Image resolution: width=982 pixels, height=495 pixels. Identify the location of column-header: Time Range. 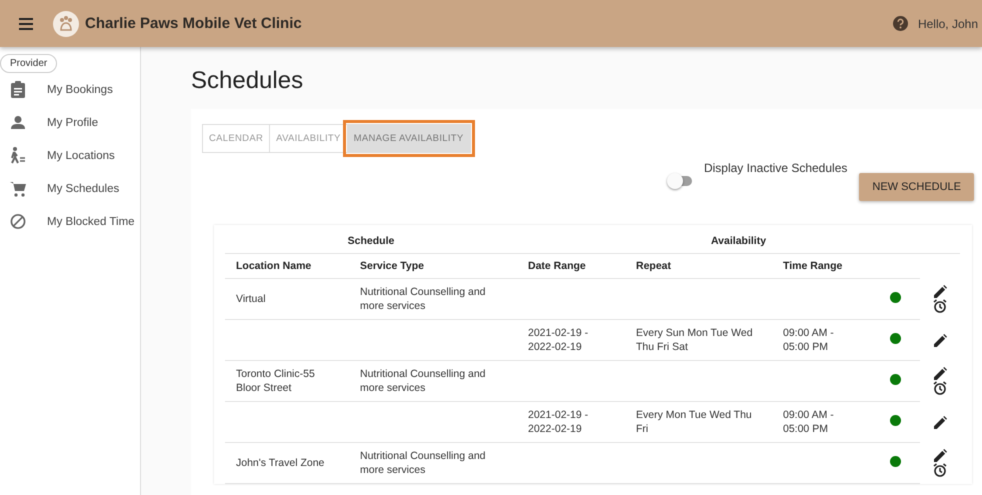
(812, 266).